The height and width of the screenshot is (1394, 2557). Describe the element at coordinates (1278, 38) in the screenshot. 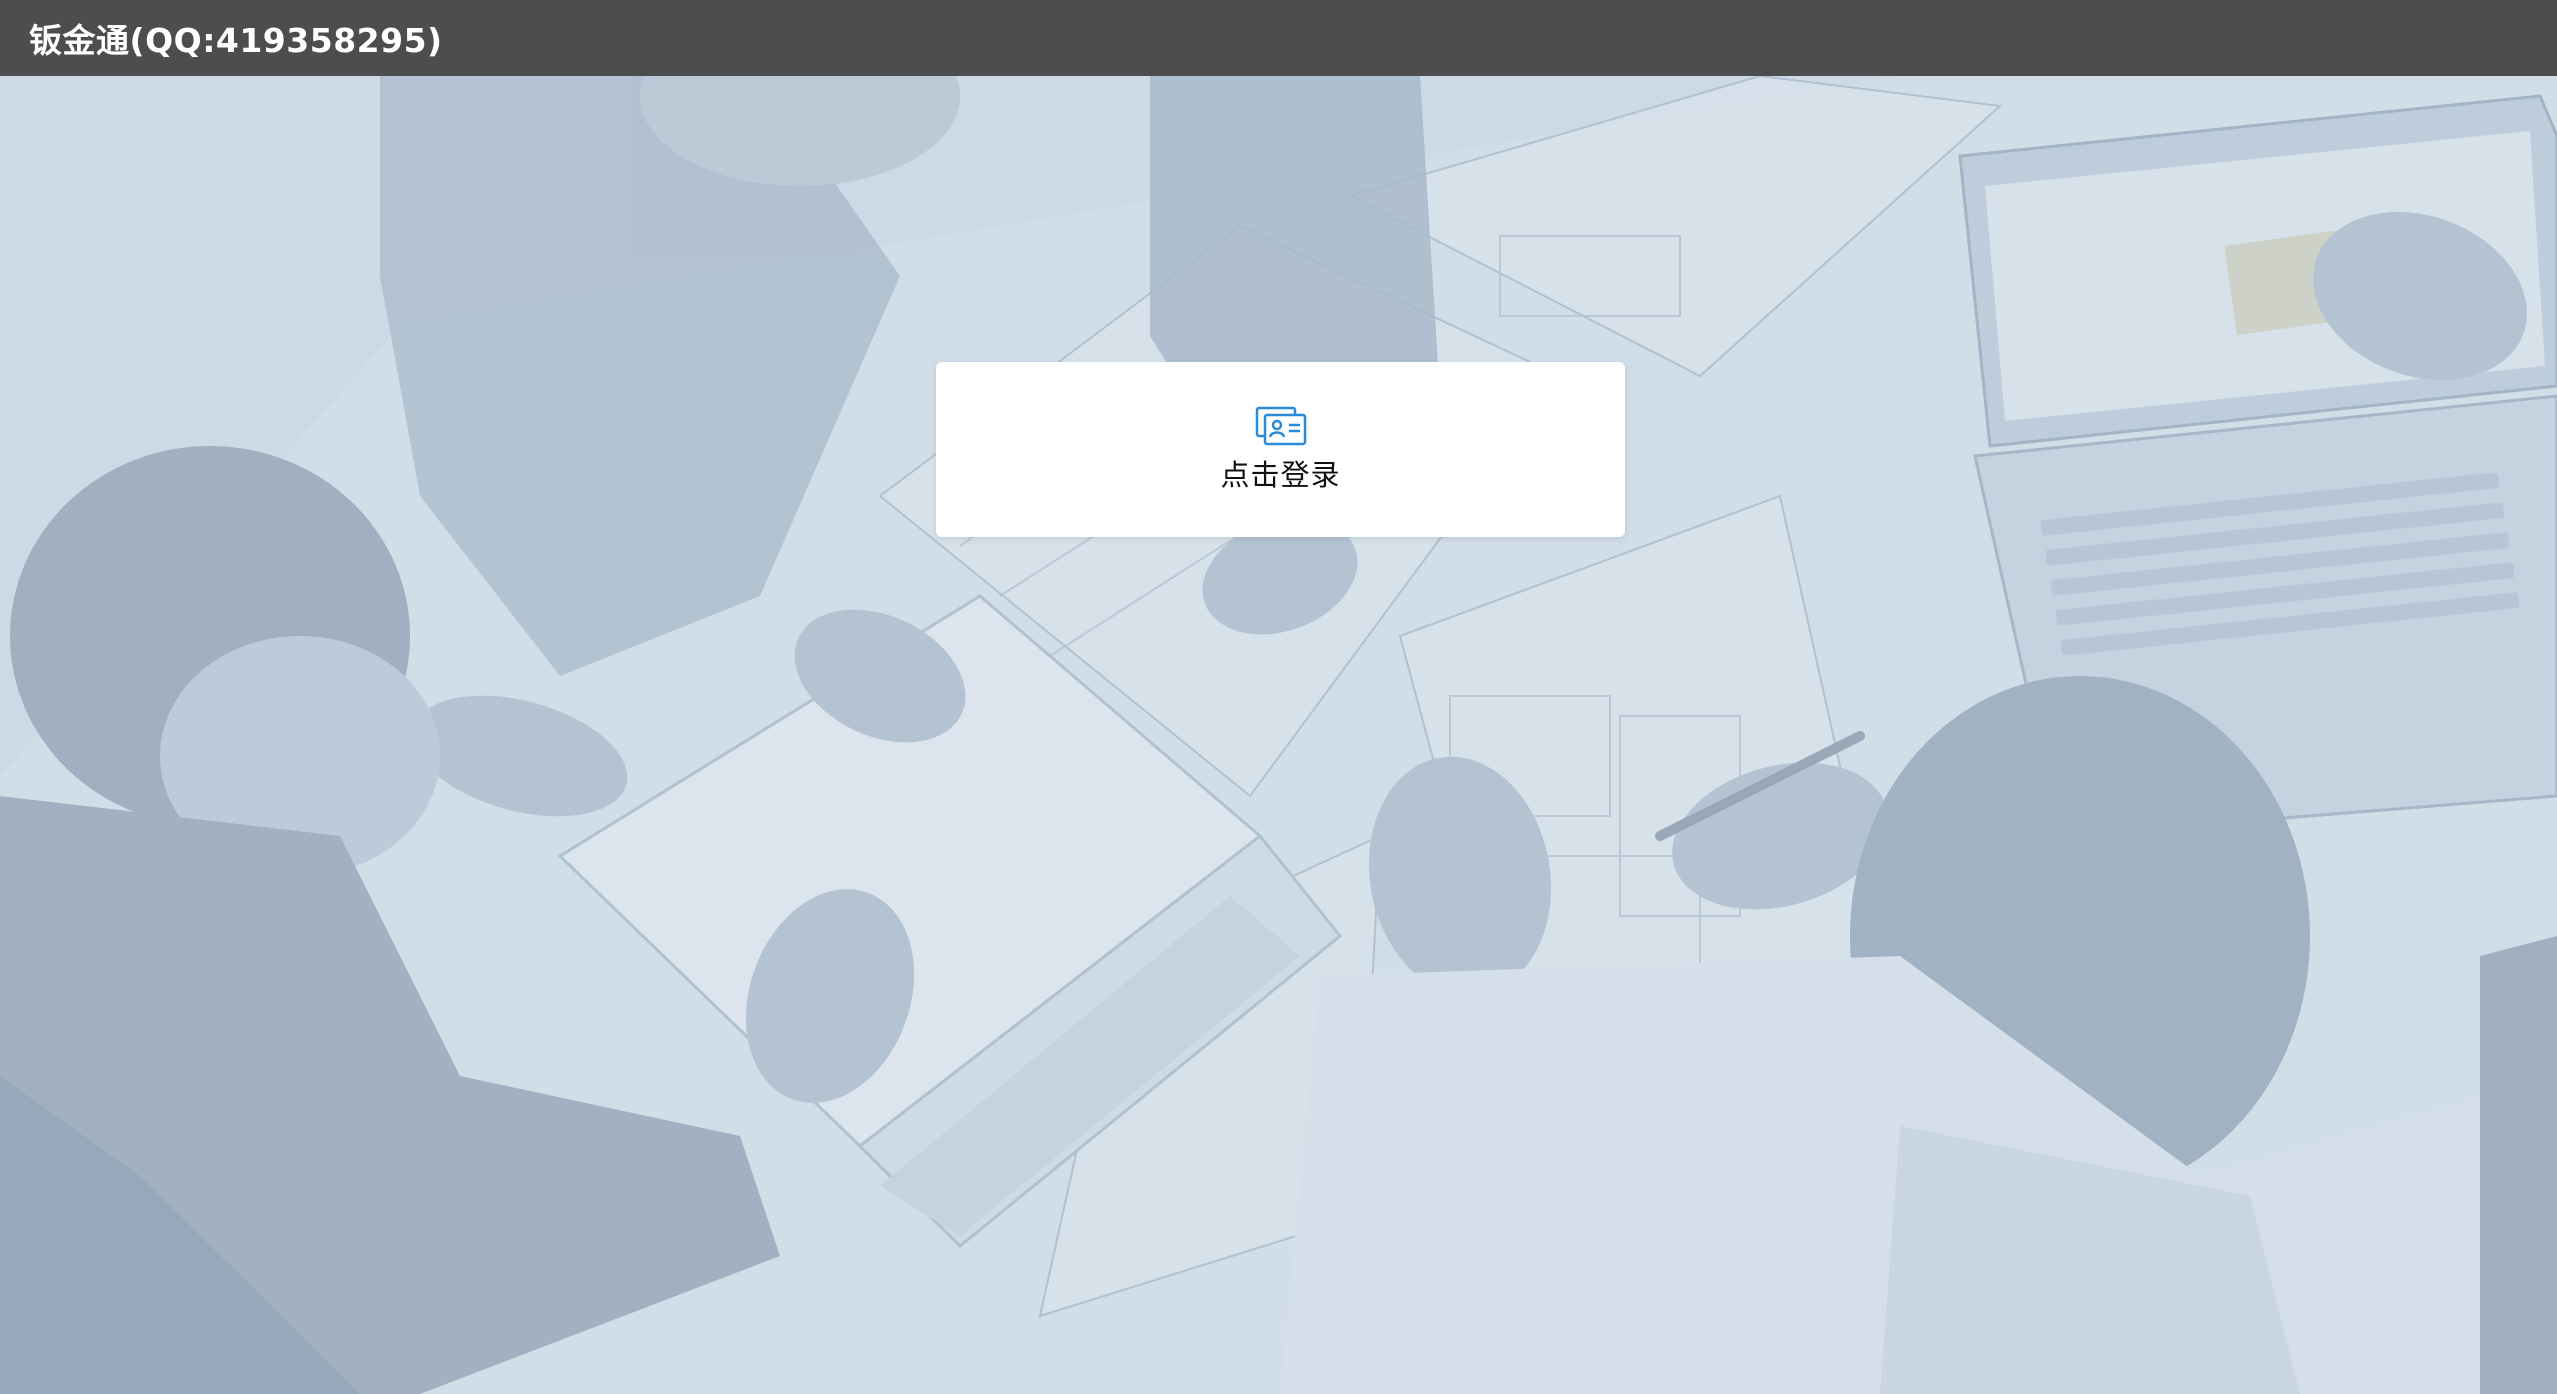

I see `title-bar: 钣金通(QQ:419358295)` at that location.